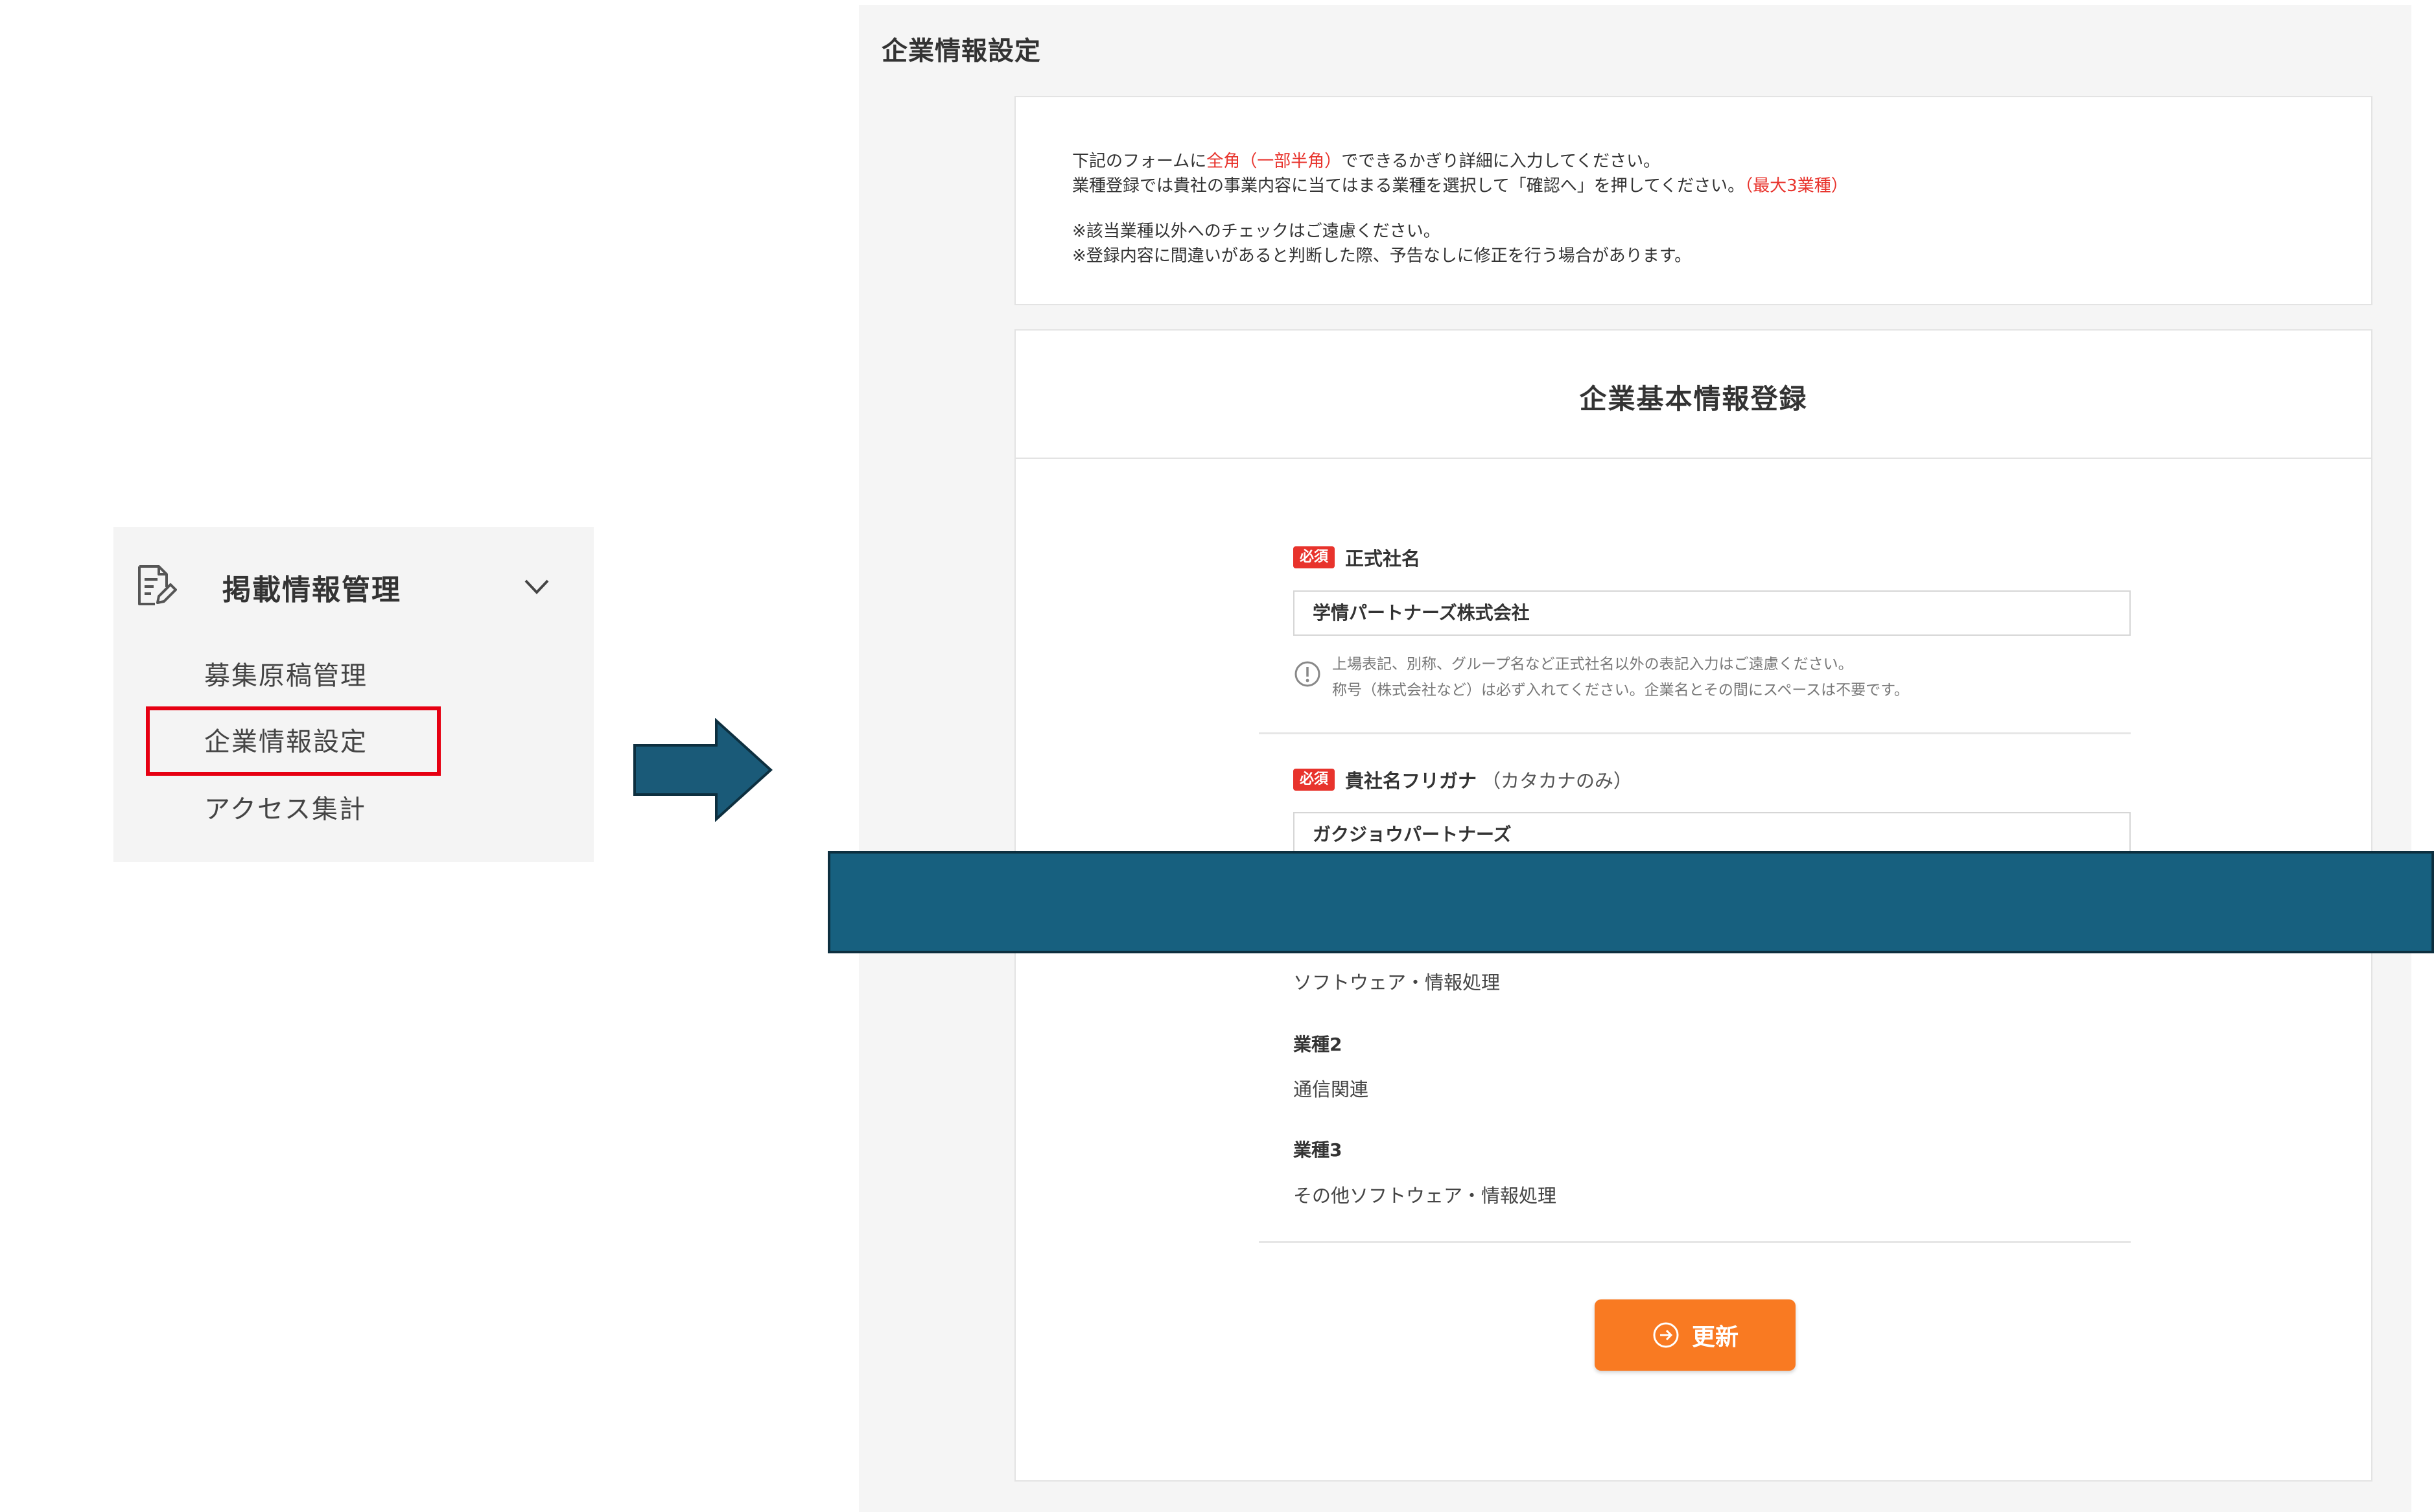 Image resolution: width=2436 pixels, height=1512 pixels. What do you see at coordinates (1274, 161) in the screenshot?
I see `notice-emphasis: 全角（一部半角）` at bounding box center [1274, 161].